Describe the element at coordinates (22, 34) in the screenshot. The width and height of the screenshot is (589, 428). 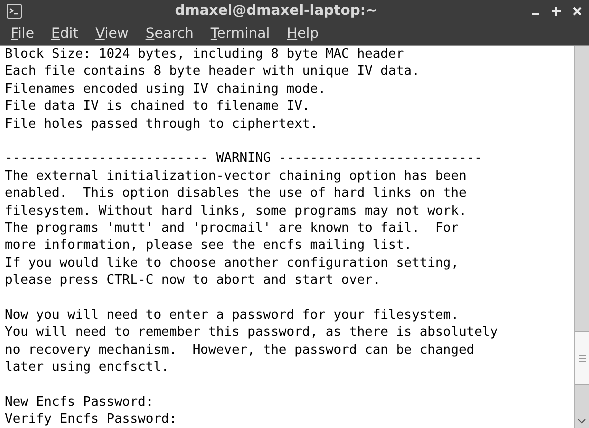
I see `menu-item: File` at that location.